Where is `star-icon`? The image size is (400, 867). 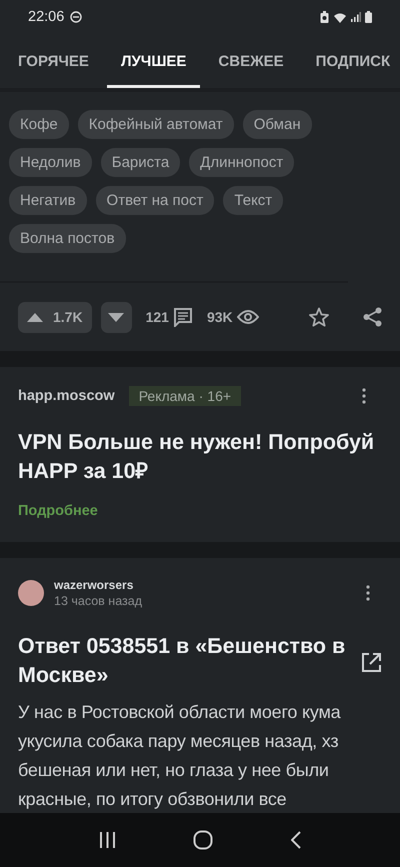
star-icon is located at coordinates (319, 317).